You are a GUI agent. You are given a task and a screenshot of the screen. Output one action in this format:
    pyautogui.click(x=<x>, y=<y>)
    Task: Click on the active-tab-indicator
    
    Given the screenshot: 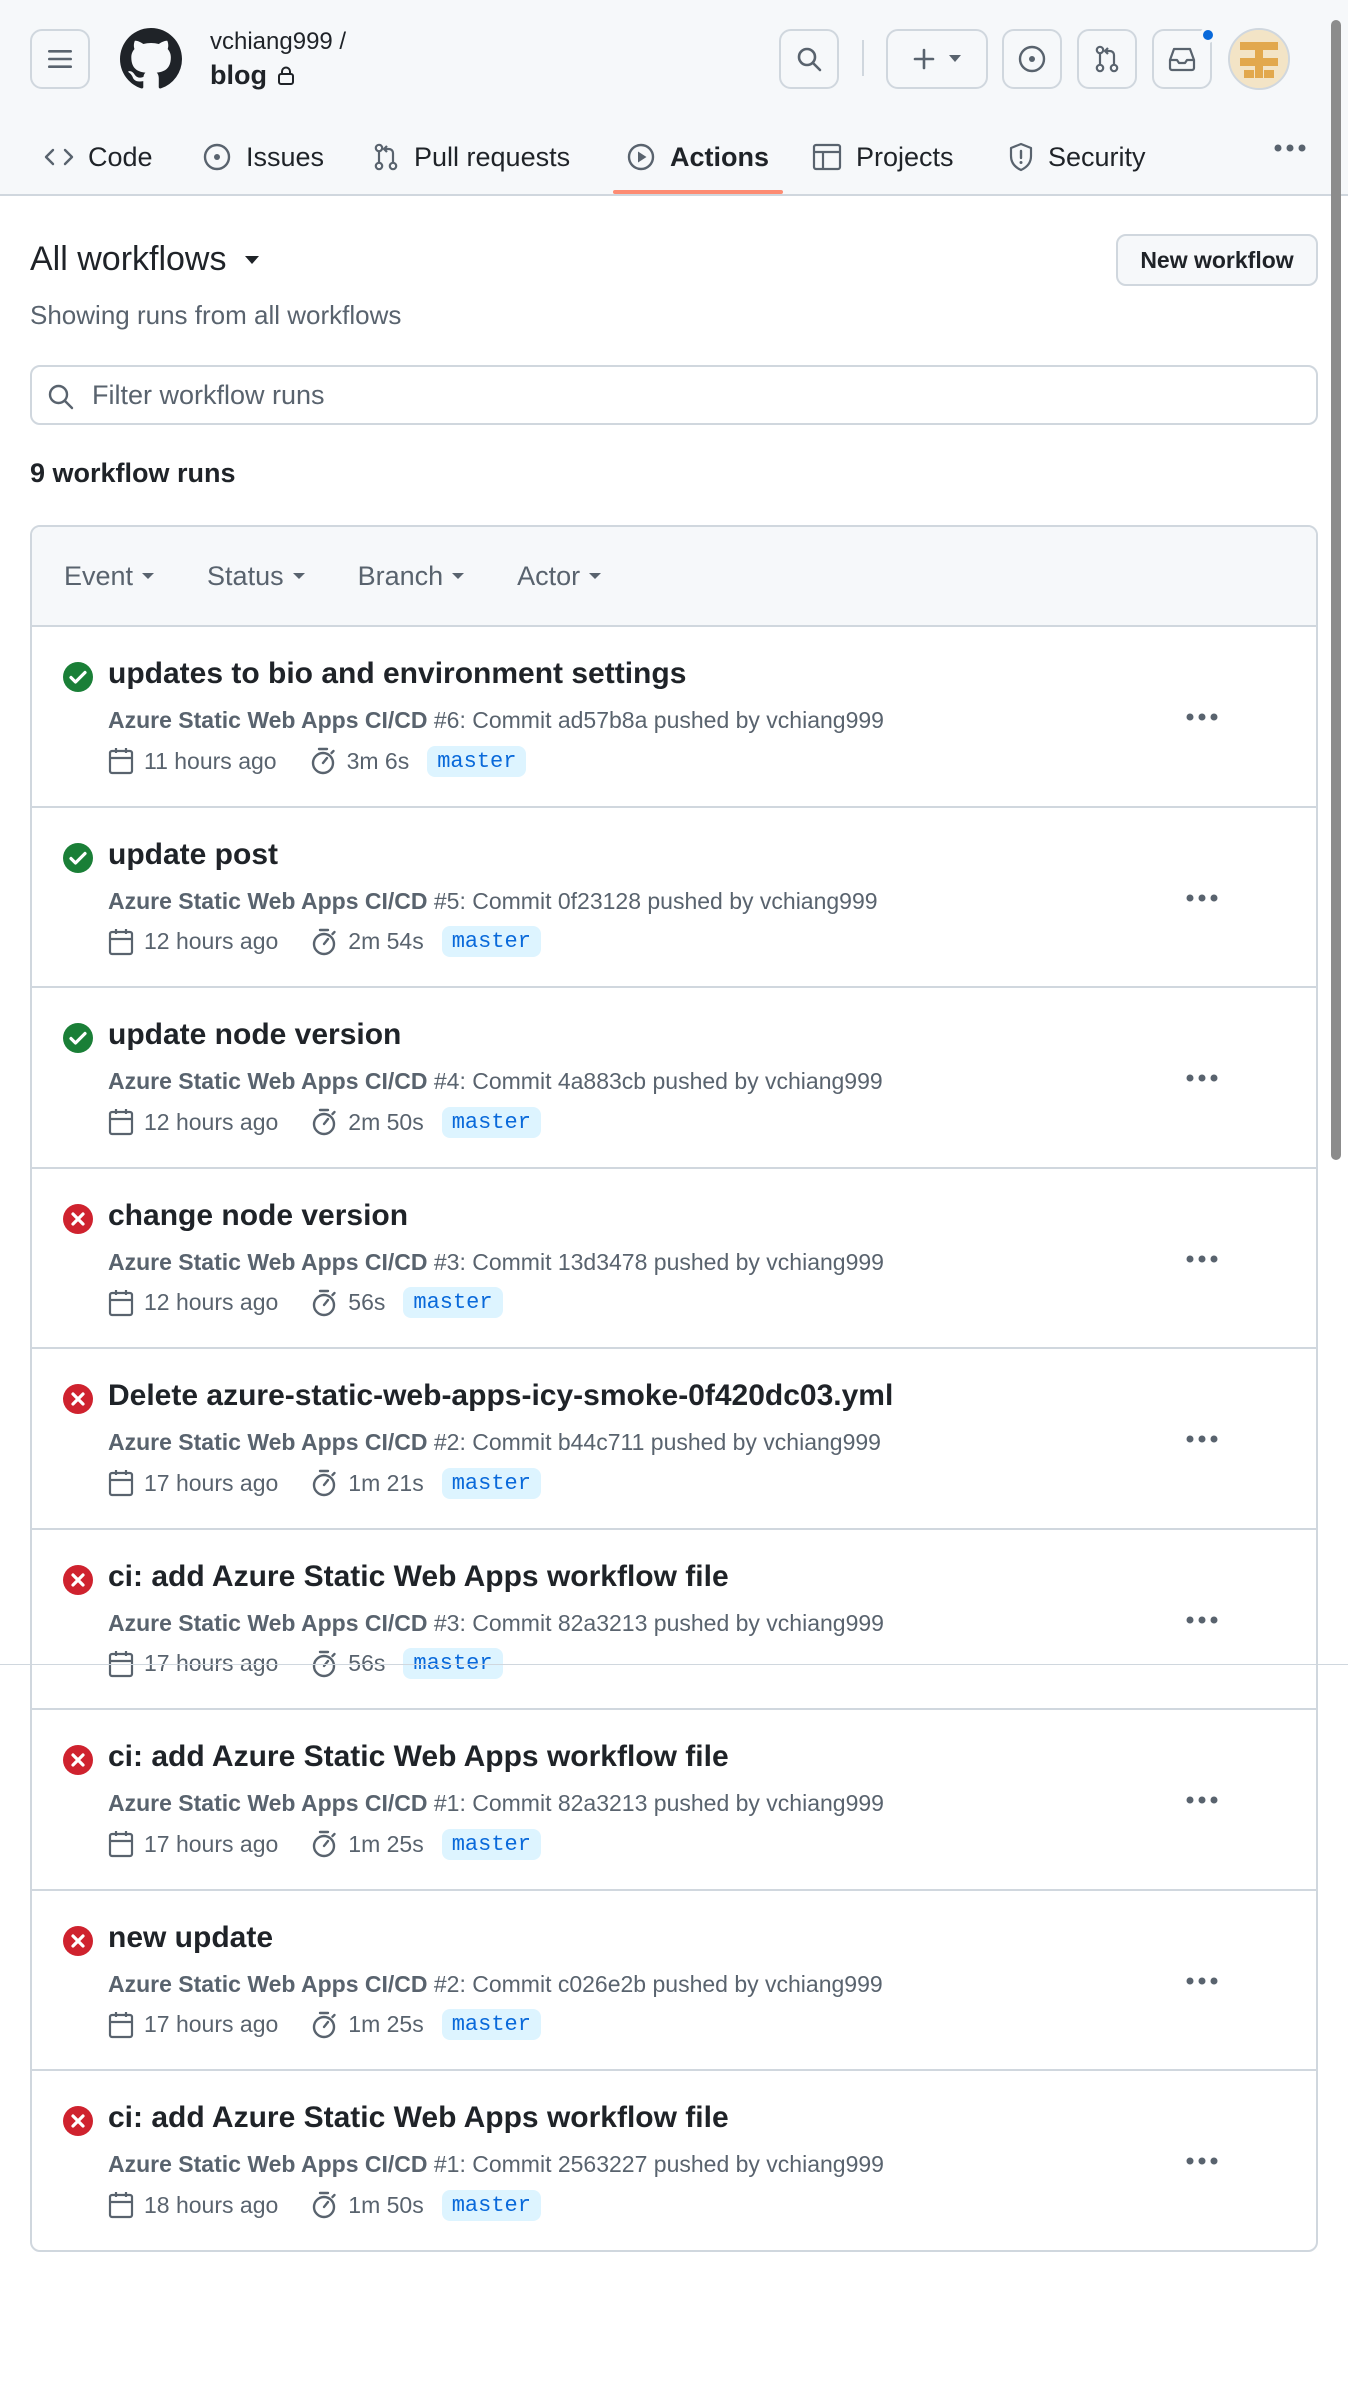 What is the action you would take?
    pyautogui.click(x=698, y=192)
    